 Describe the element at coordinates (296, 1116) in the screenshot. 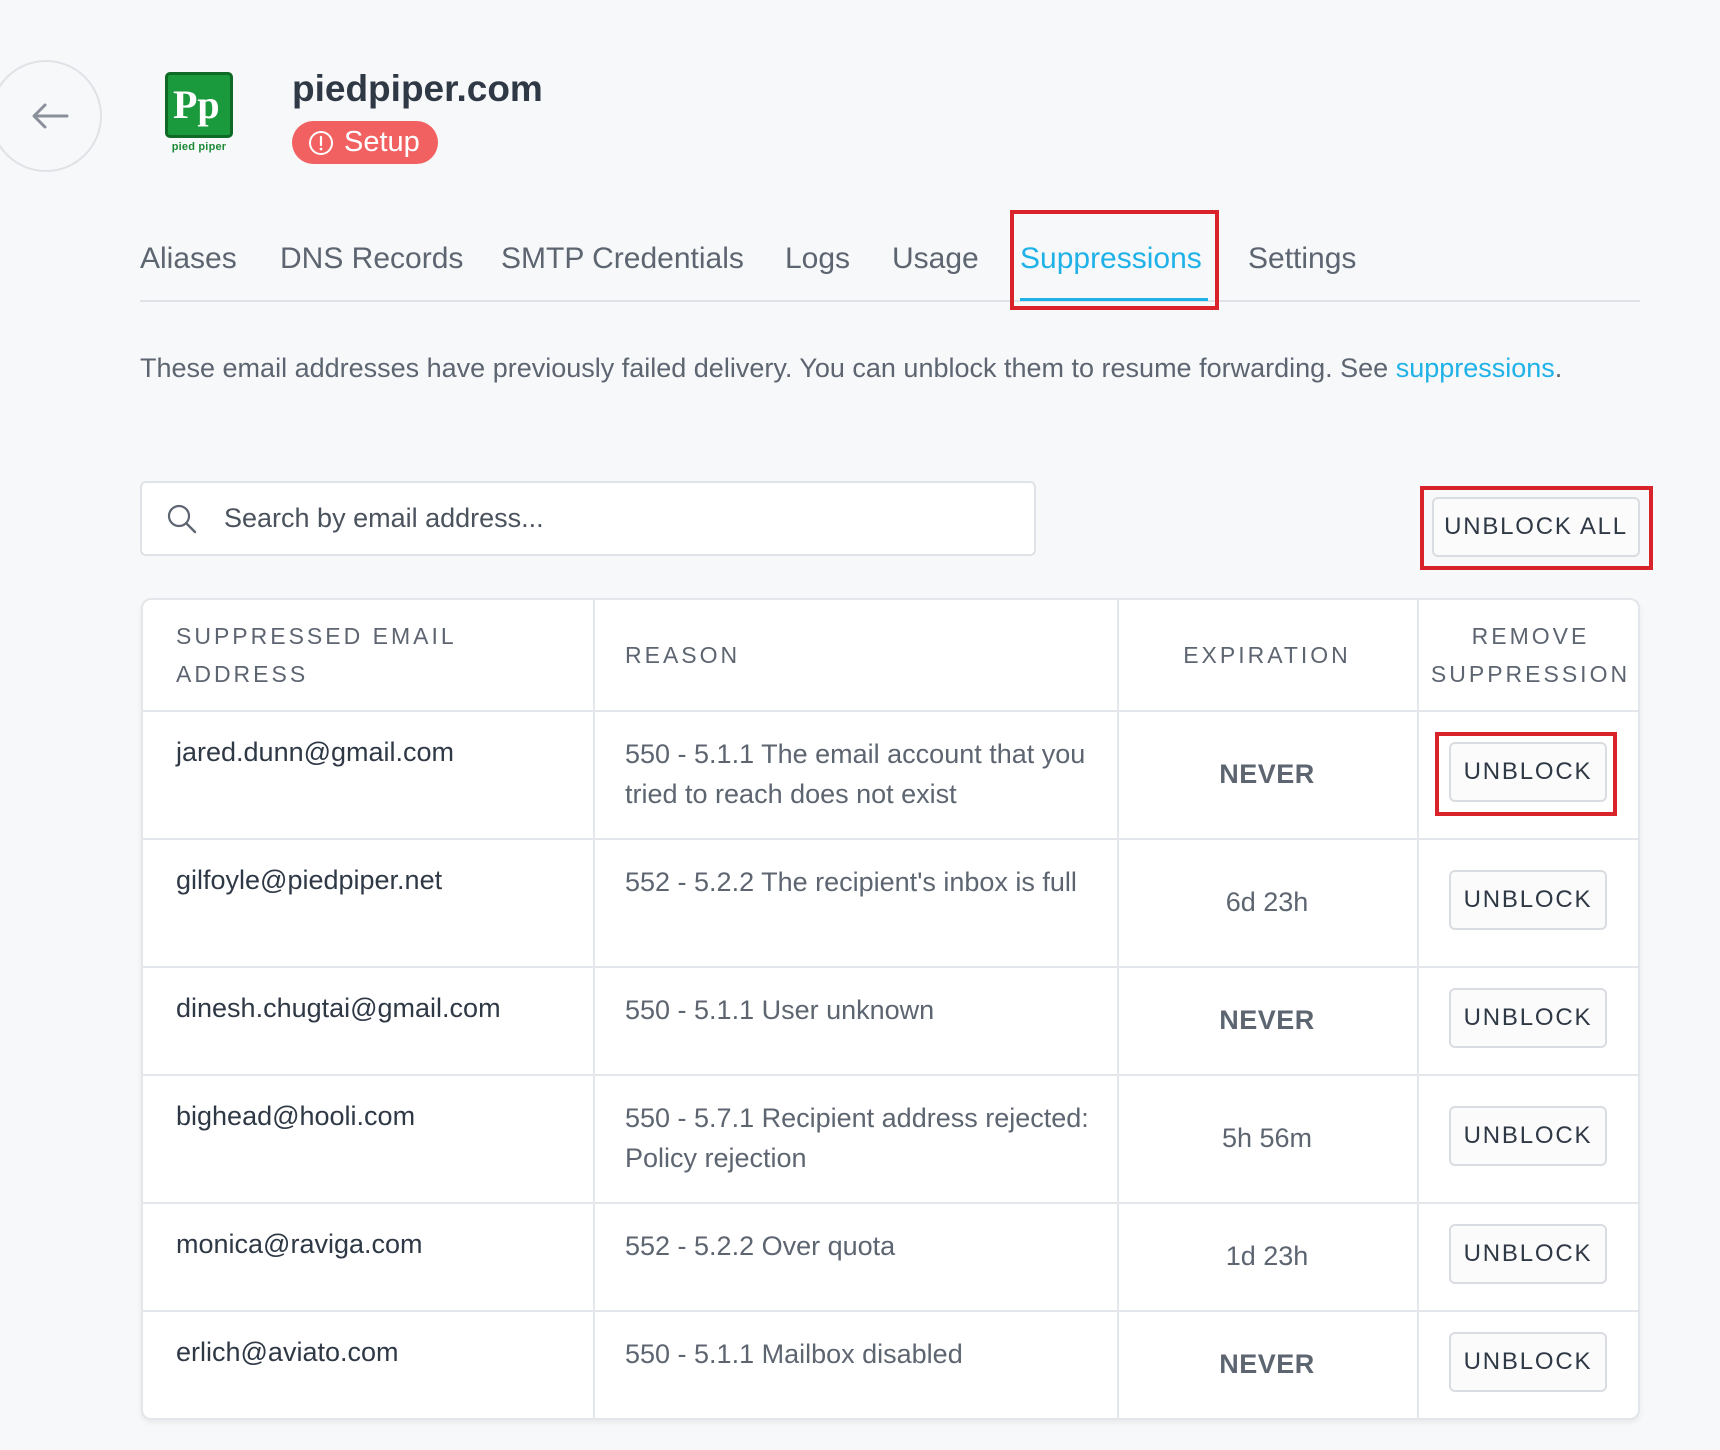

I see `table-row-email: bighead@hooli.com` at that location.